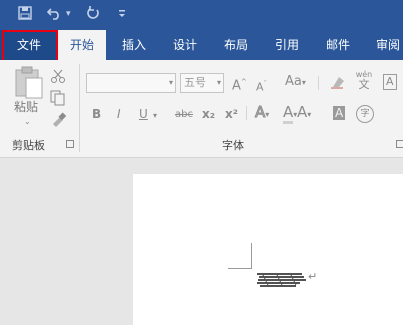  Describe the element at coordinates (338, 45) in the screenshot. I see `tab-mailings: 邮件` at that location.